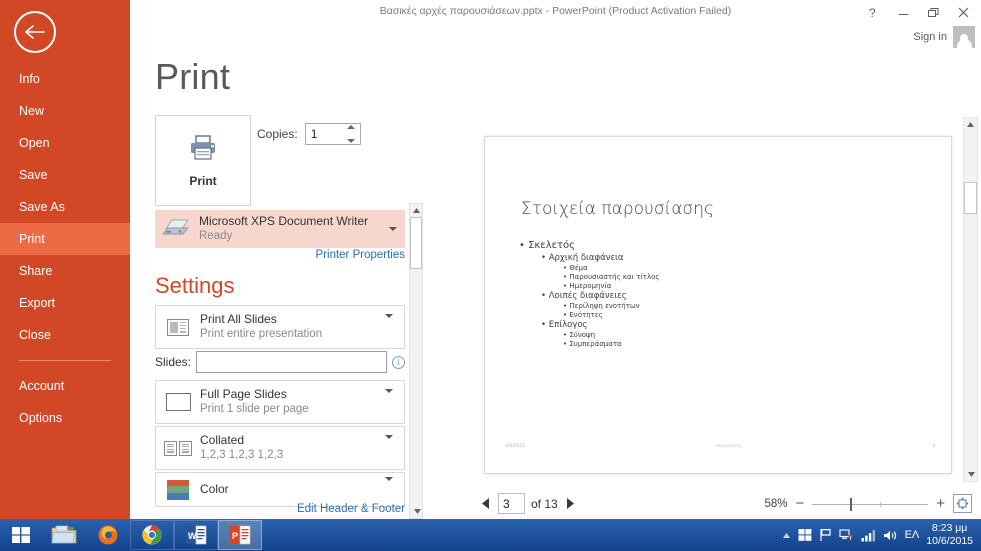 Image resolution: width=981 pixels, height=551 pixels. What do you see at coordinates (242, 455) in the screenshot?
I see `setting-secondary-label: 1,2,3 1,2,3 1,2,3` at bounding box center [242, 455].